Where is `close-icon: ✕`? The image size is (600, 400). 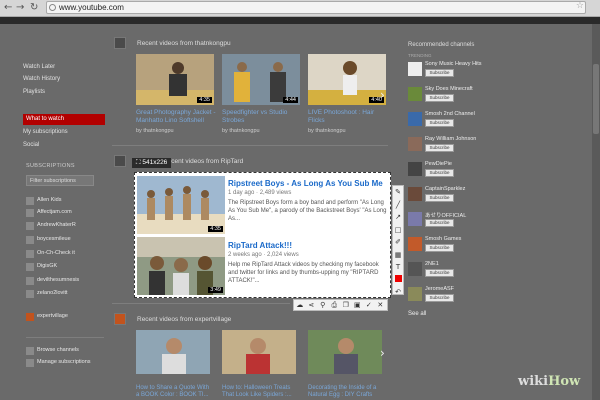
close-icon: ✕ is located at coordinates (381, 305).